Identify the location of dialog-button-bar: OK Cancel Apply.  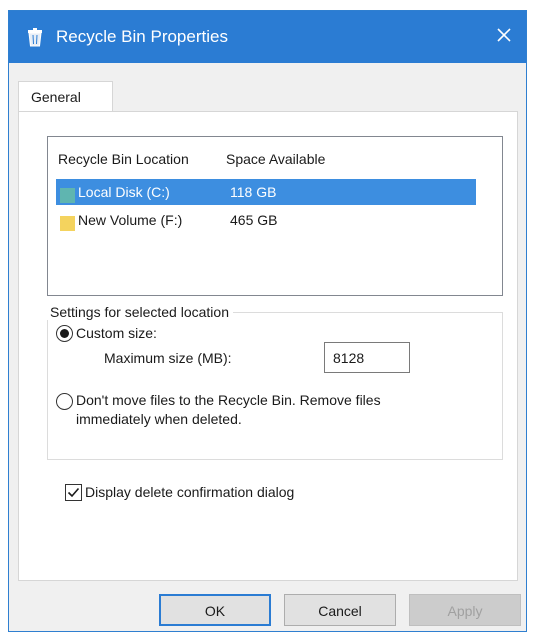
(267, 606).